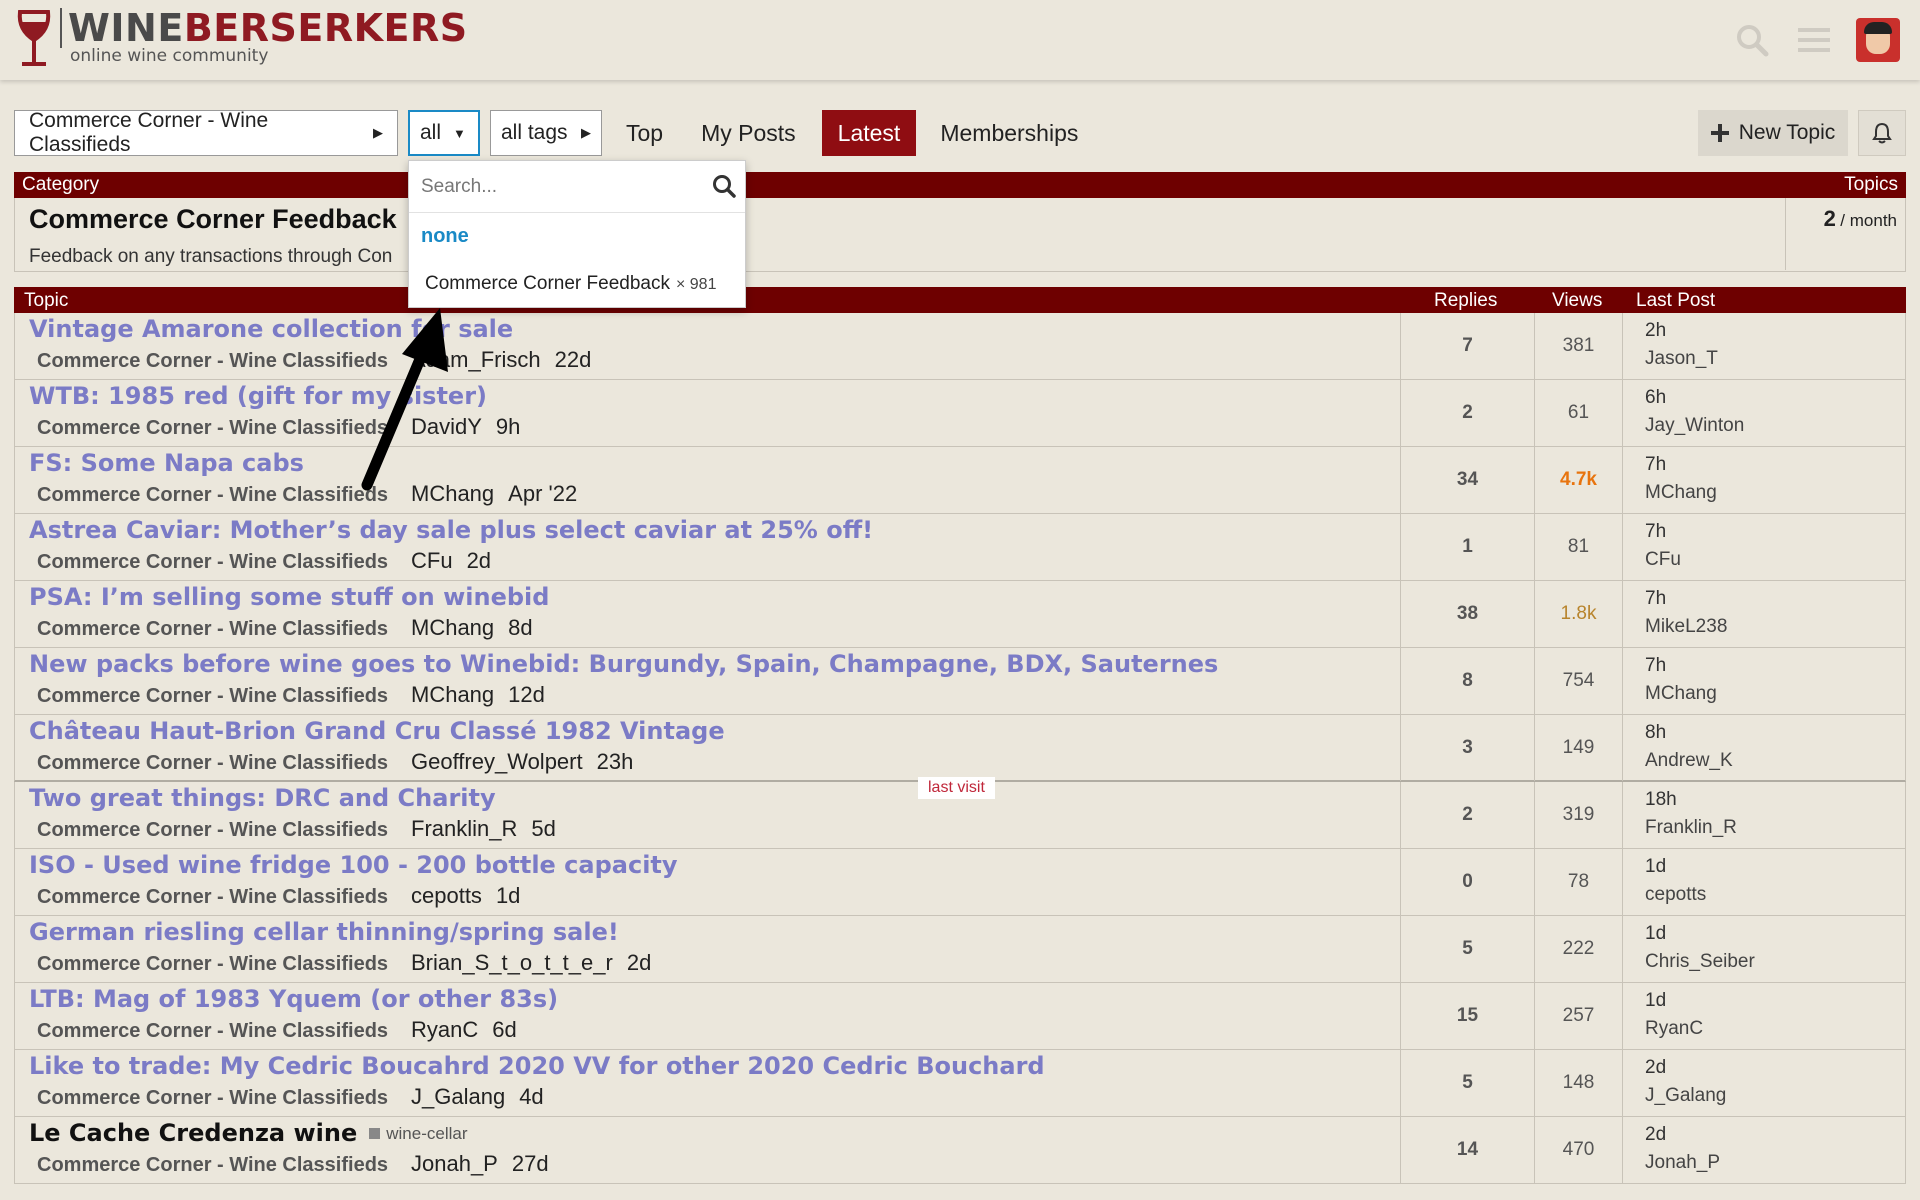 This screenshot has height=1200, width=1920. Describe the element at coordinates (271, 329) in the screenshot. I see `topic-title: Vintage Amarone collection for sale` at that location.